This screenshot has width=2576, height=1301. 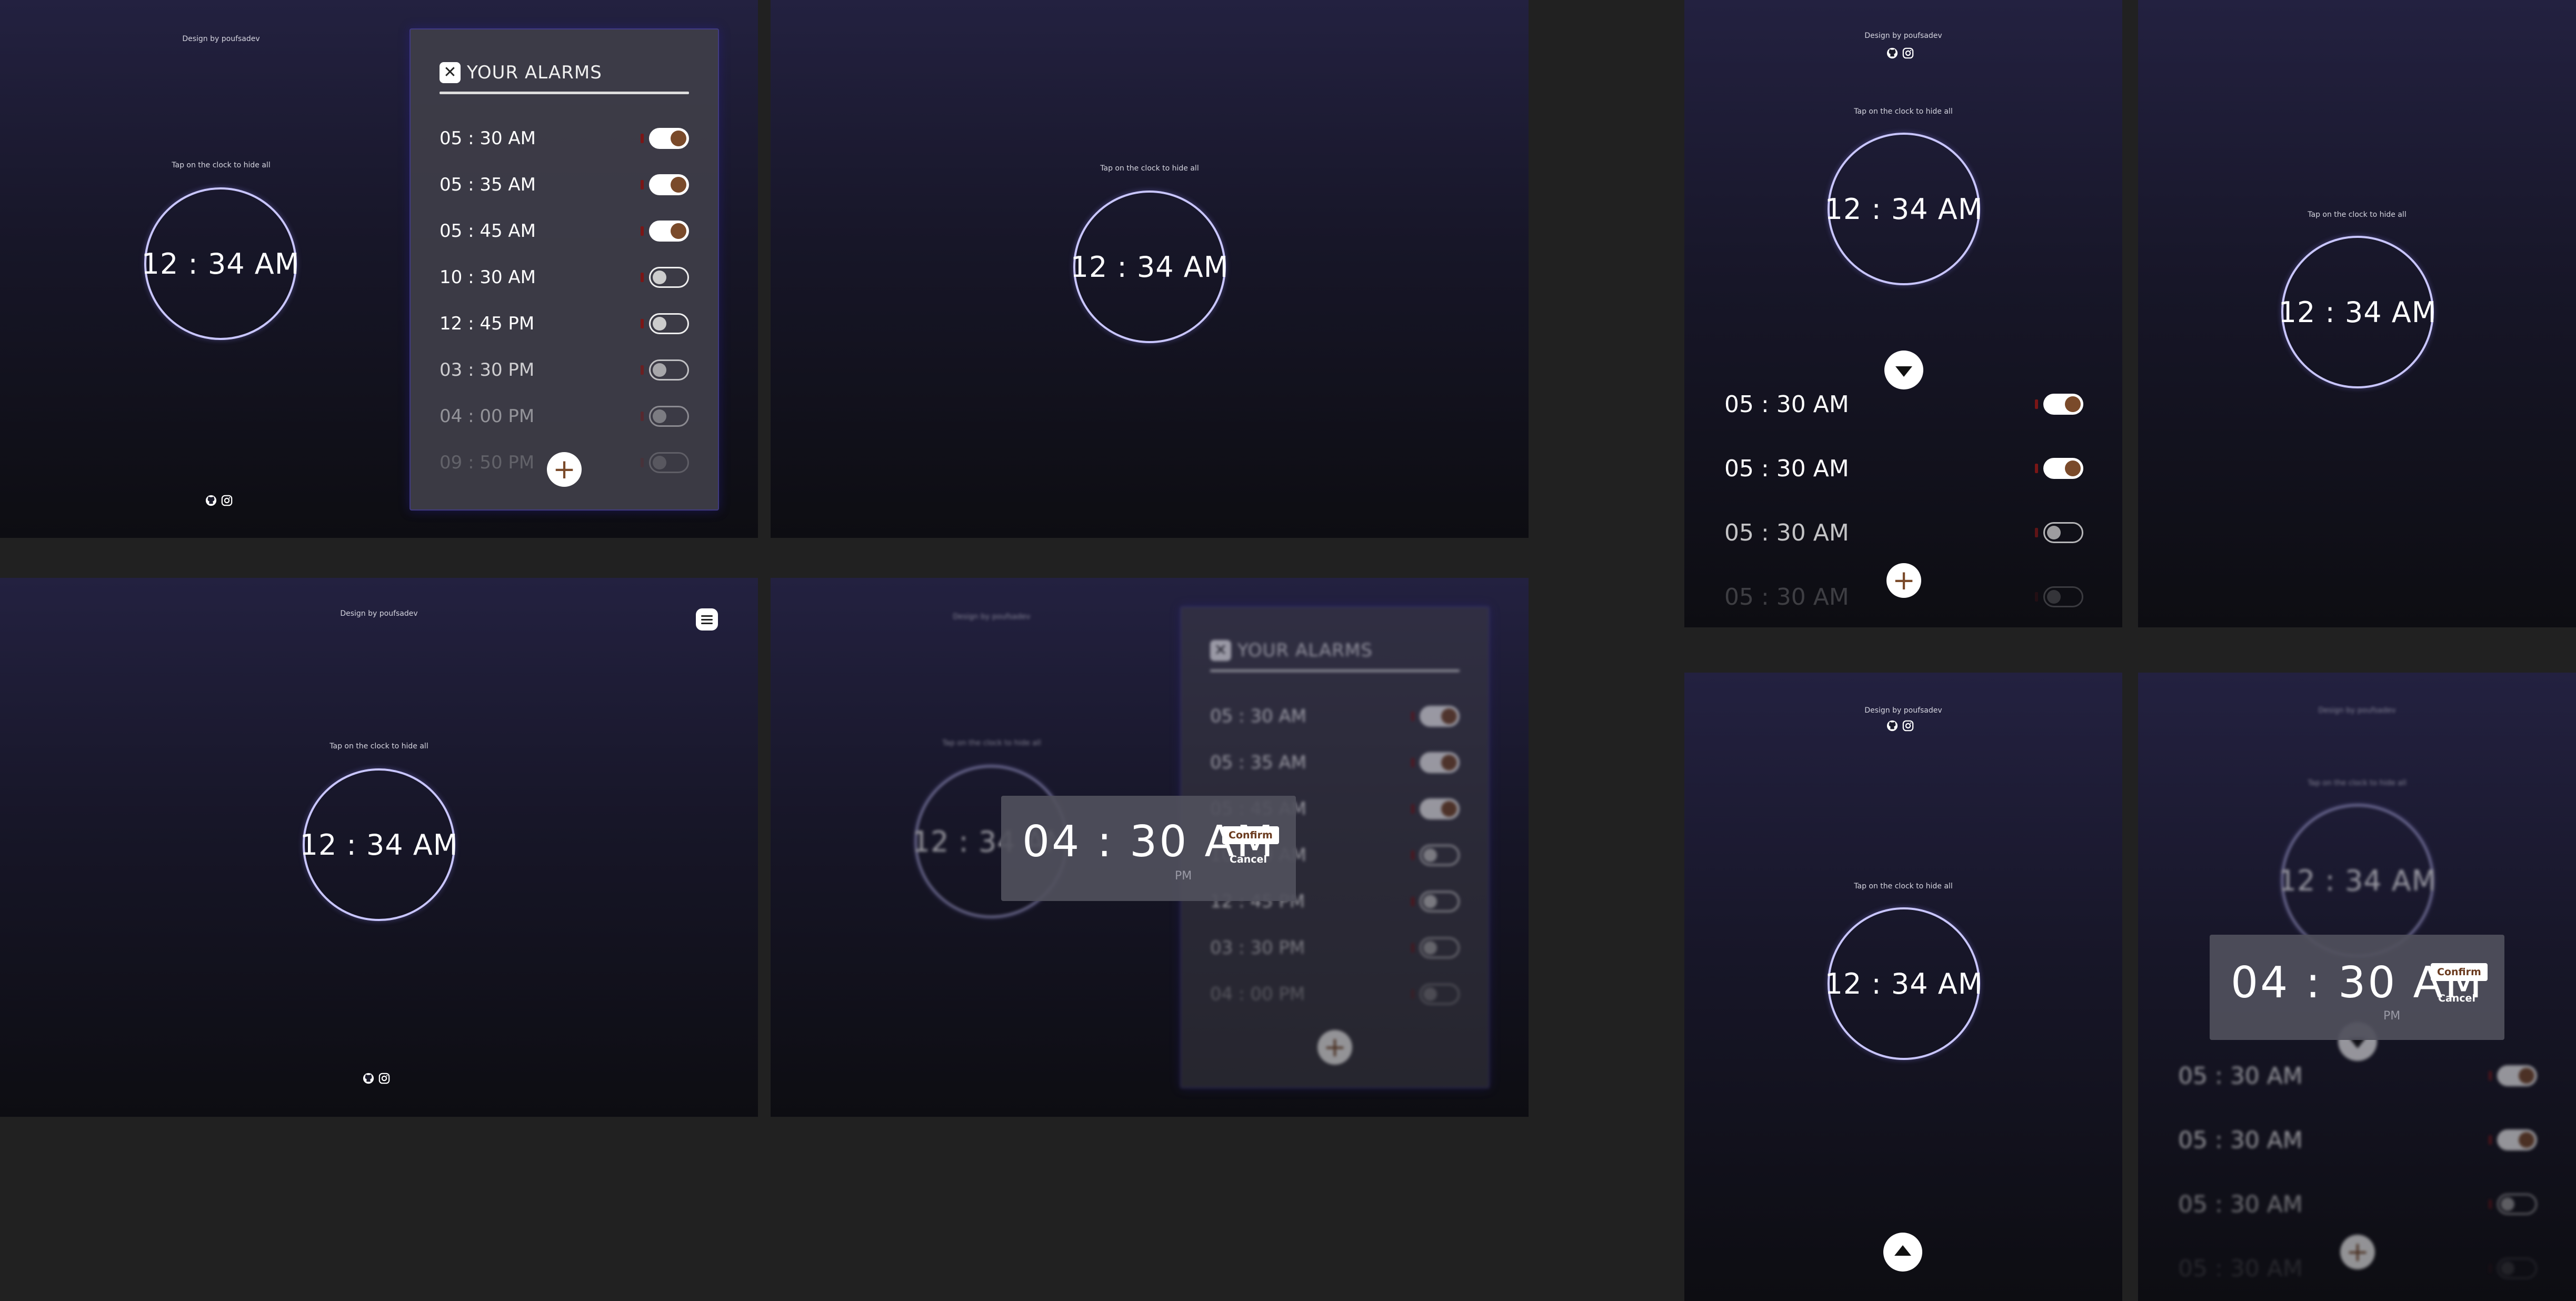 I want to click on menu-icon, so click(x=707, y=619).